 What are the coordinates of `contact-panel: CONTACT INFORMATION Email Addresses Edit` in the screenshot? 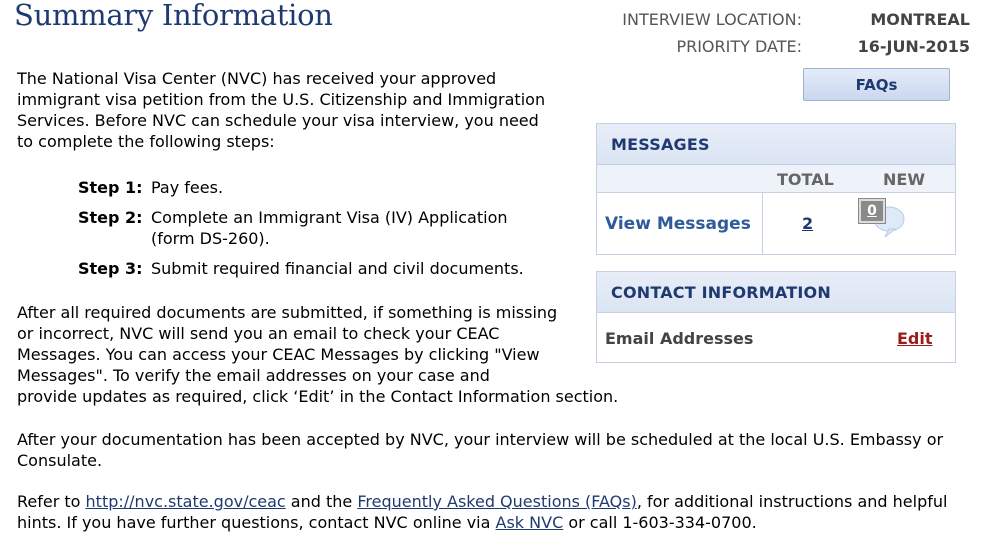 It's located at (776, 317).